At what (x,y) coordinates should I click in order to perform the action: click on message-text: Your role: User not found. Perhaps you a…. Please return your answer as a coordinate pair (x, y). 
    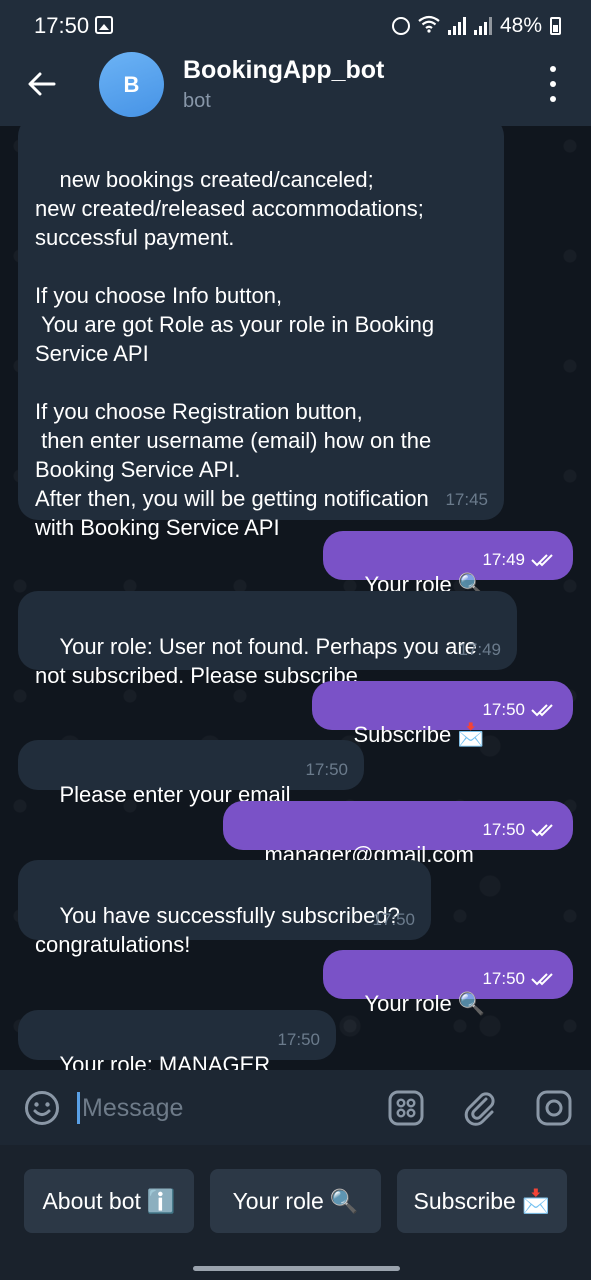
    Looking at the image, I should click on (256, 661).